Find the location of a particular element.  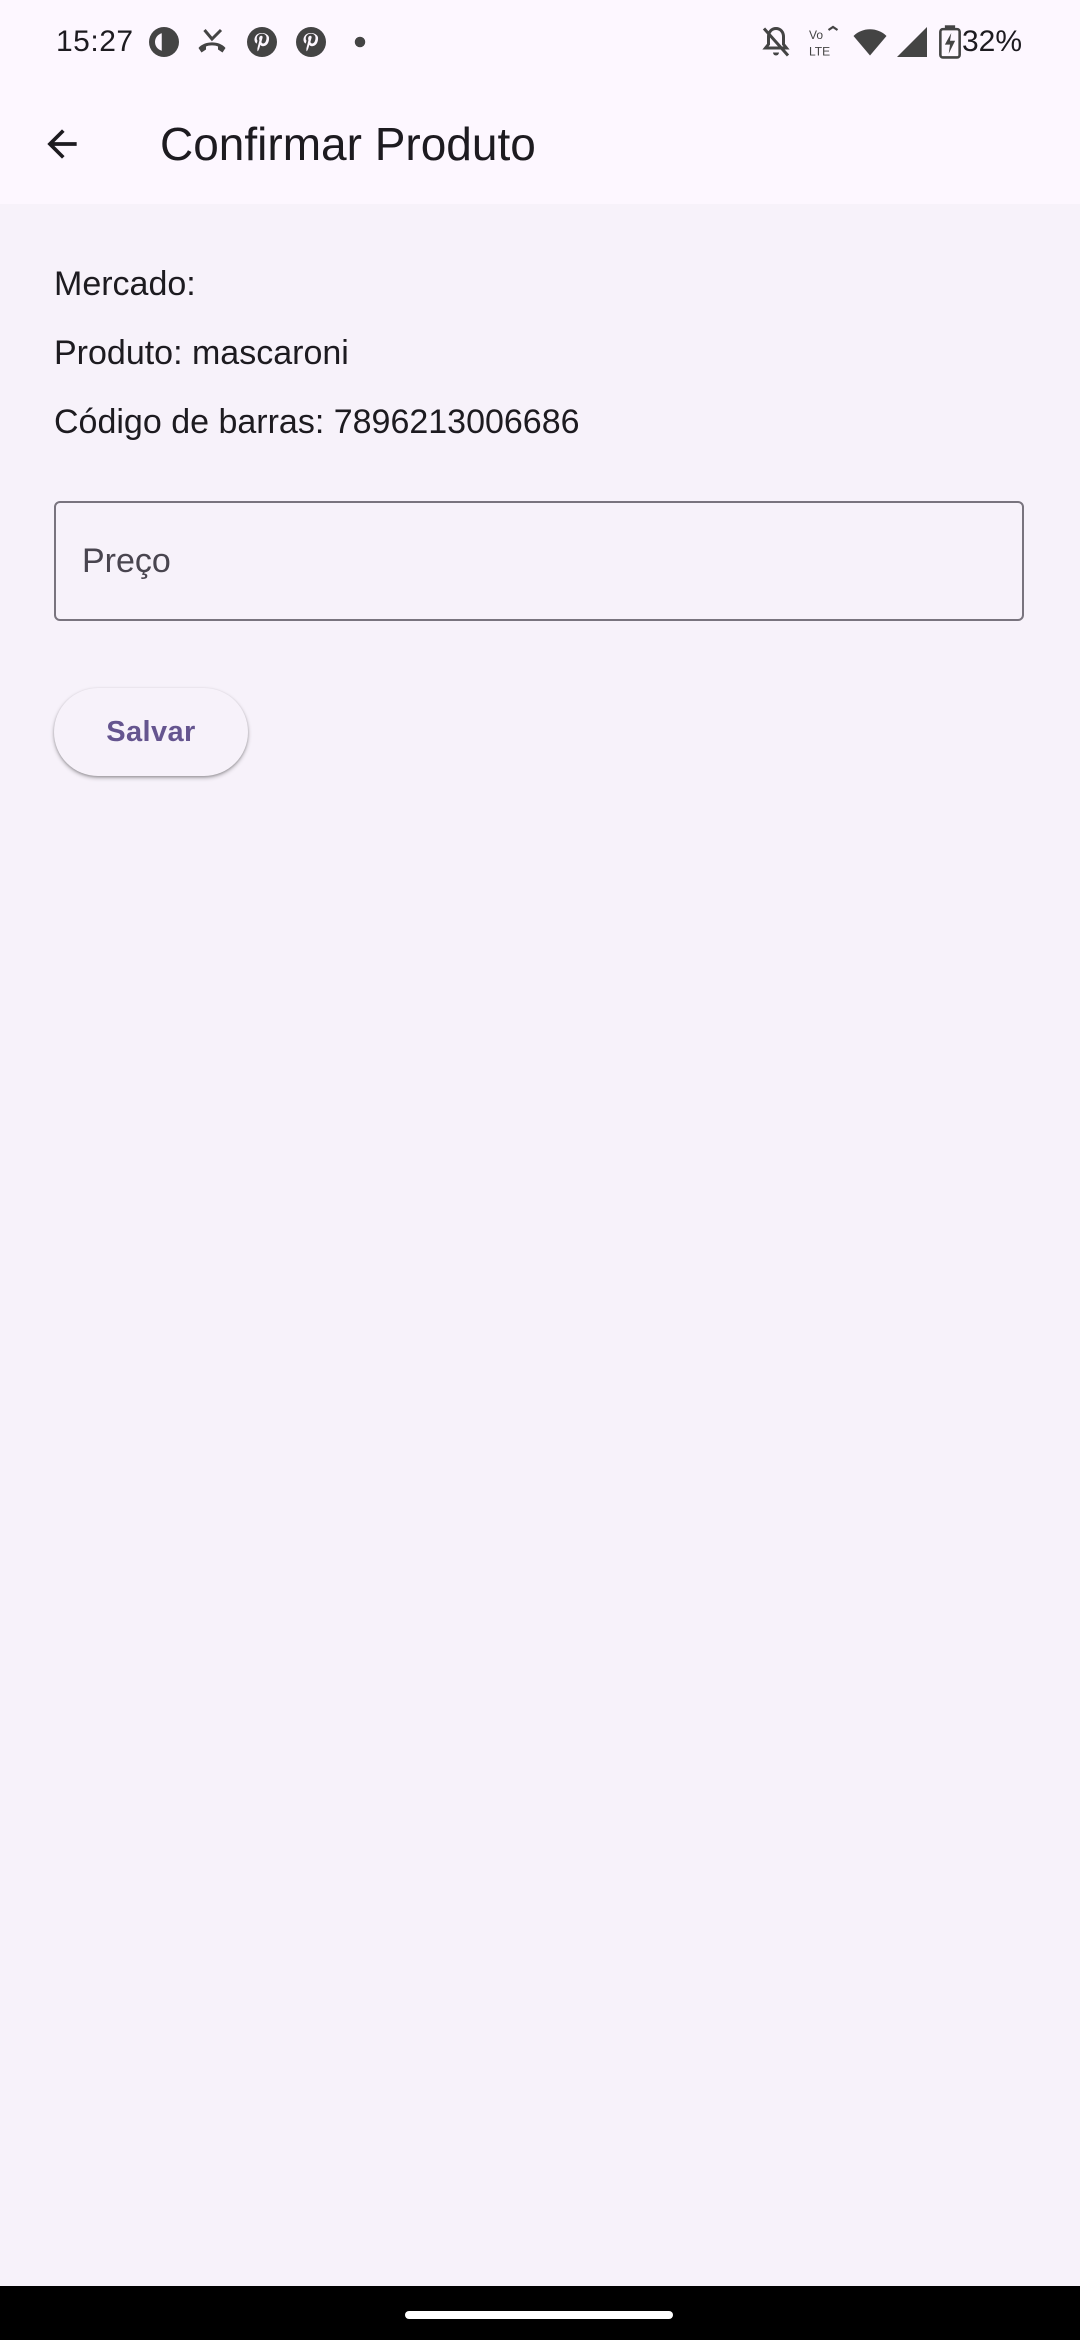

dot-icon is located at coordinates (360, 42).